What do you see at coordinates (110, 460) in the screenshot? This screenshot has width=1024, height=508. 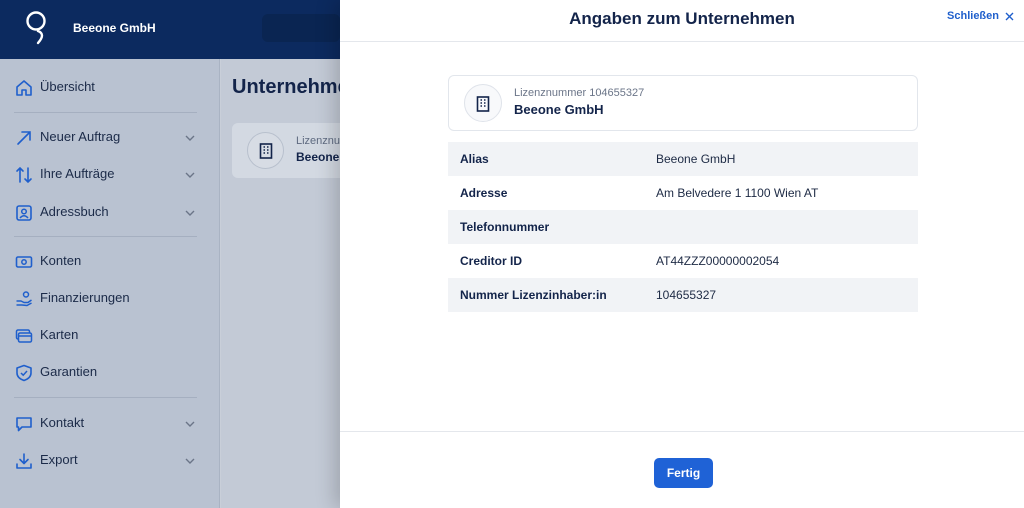 I see `sidebar-item-export: Export` at bounding box center [110, 460].